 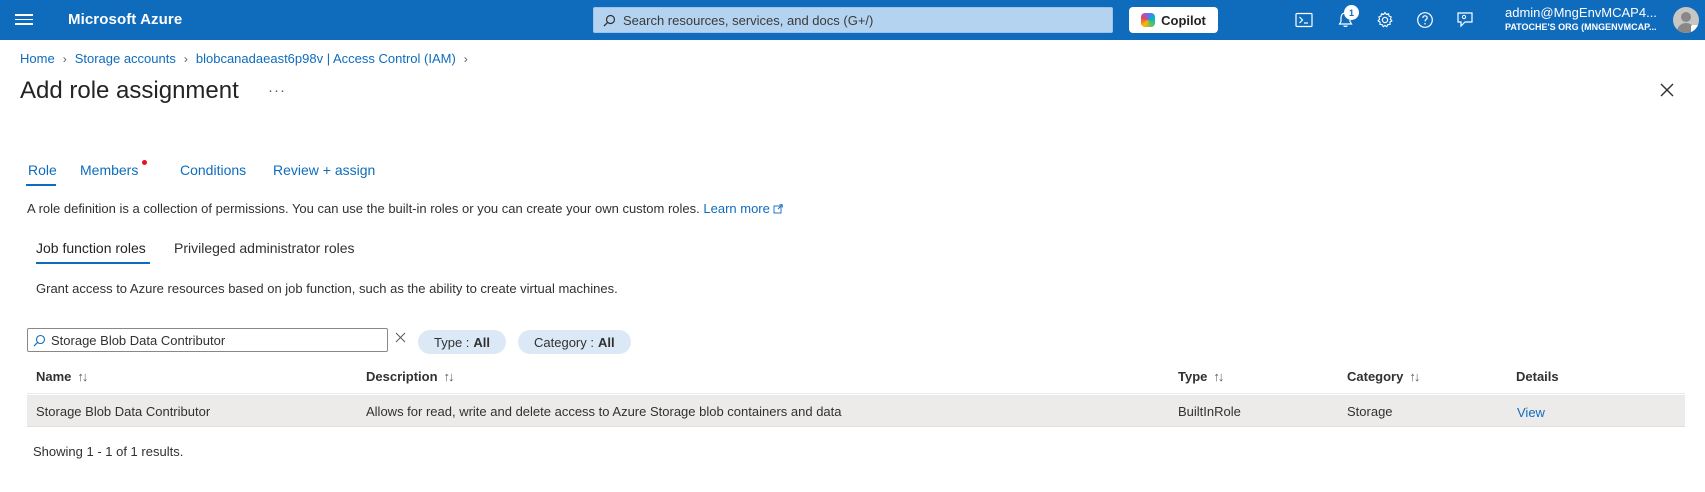 I want to click on cloud-shell-icon, so click(x=1304, y=20).